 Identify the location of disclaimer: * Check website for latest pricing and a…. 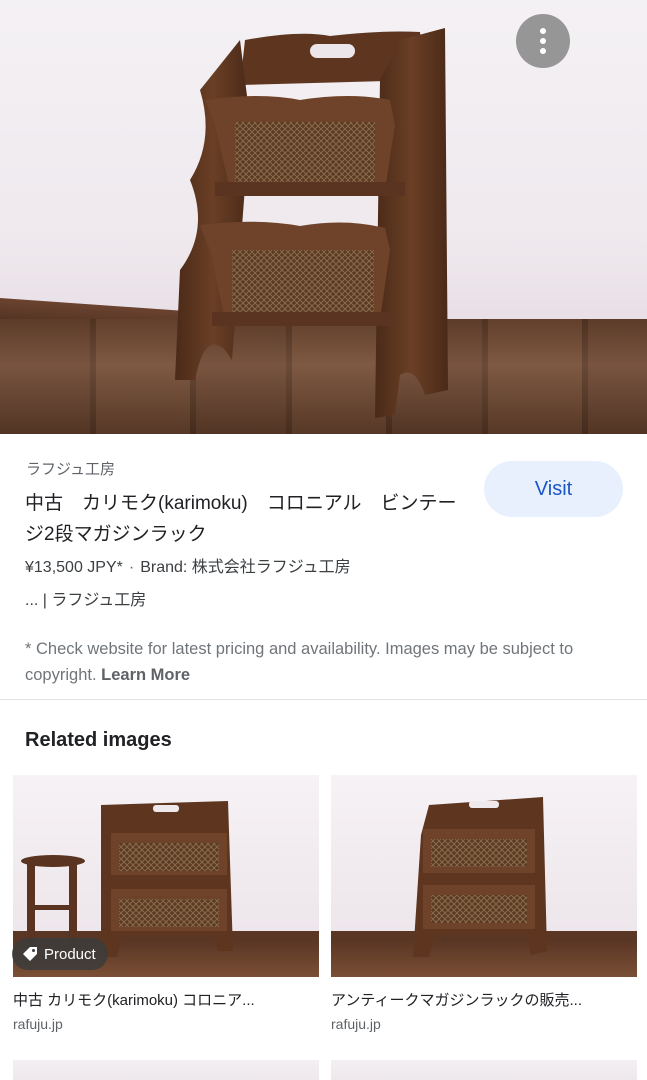
(320, 662).